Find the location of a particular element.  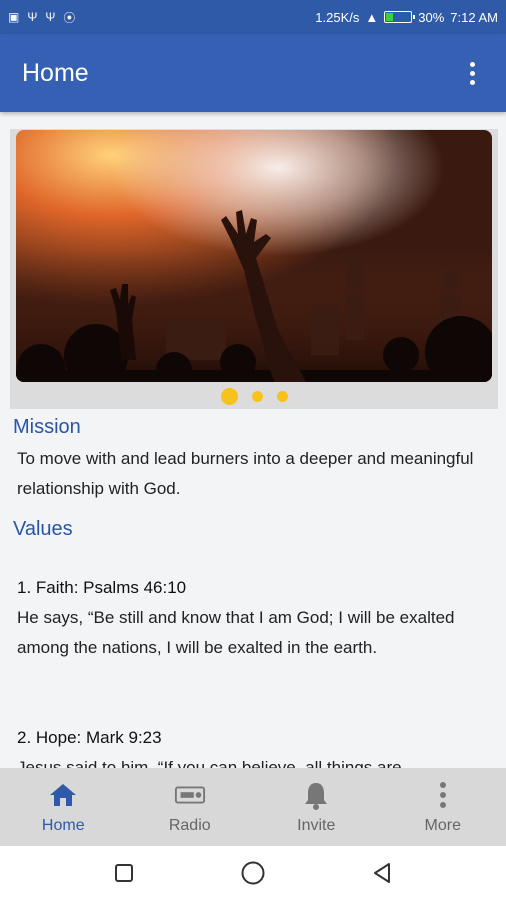

radio-icon is located at coordinates (190, 795).